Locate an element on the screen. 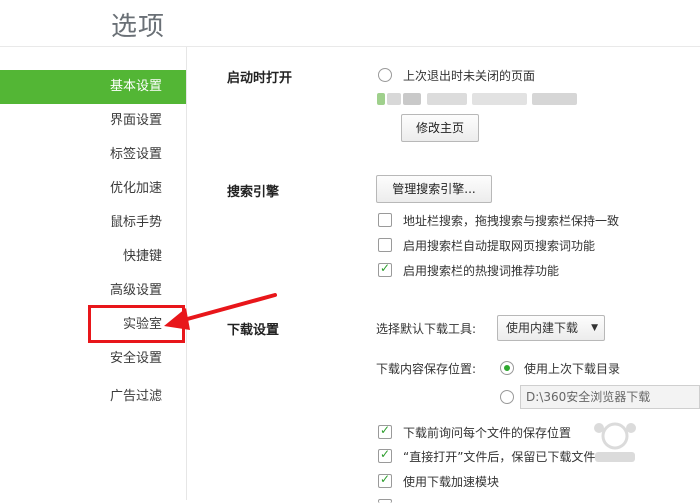  download-section-title: 下载设置 is located at coordinates (253, 330).